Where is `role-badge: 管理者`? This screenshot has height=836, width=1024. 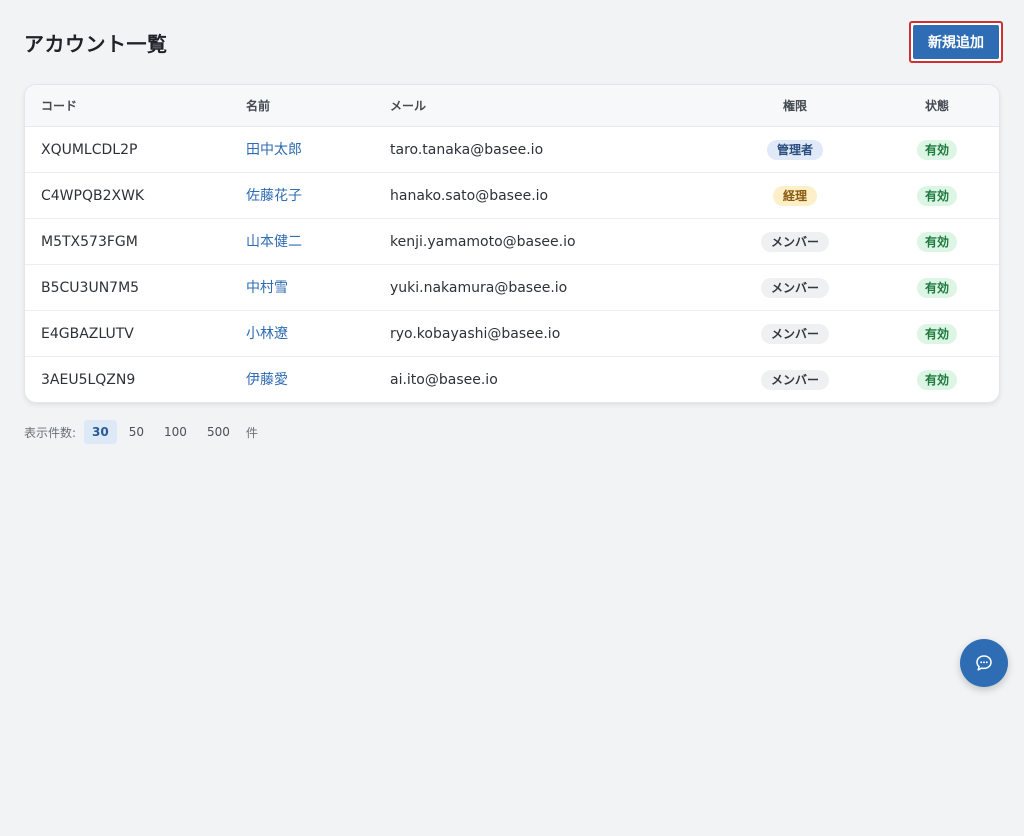
role-badge: 管理者 is located at coordinates (794, 150).